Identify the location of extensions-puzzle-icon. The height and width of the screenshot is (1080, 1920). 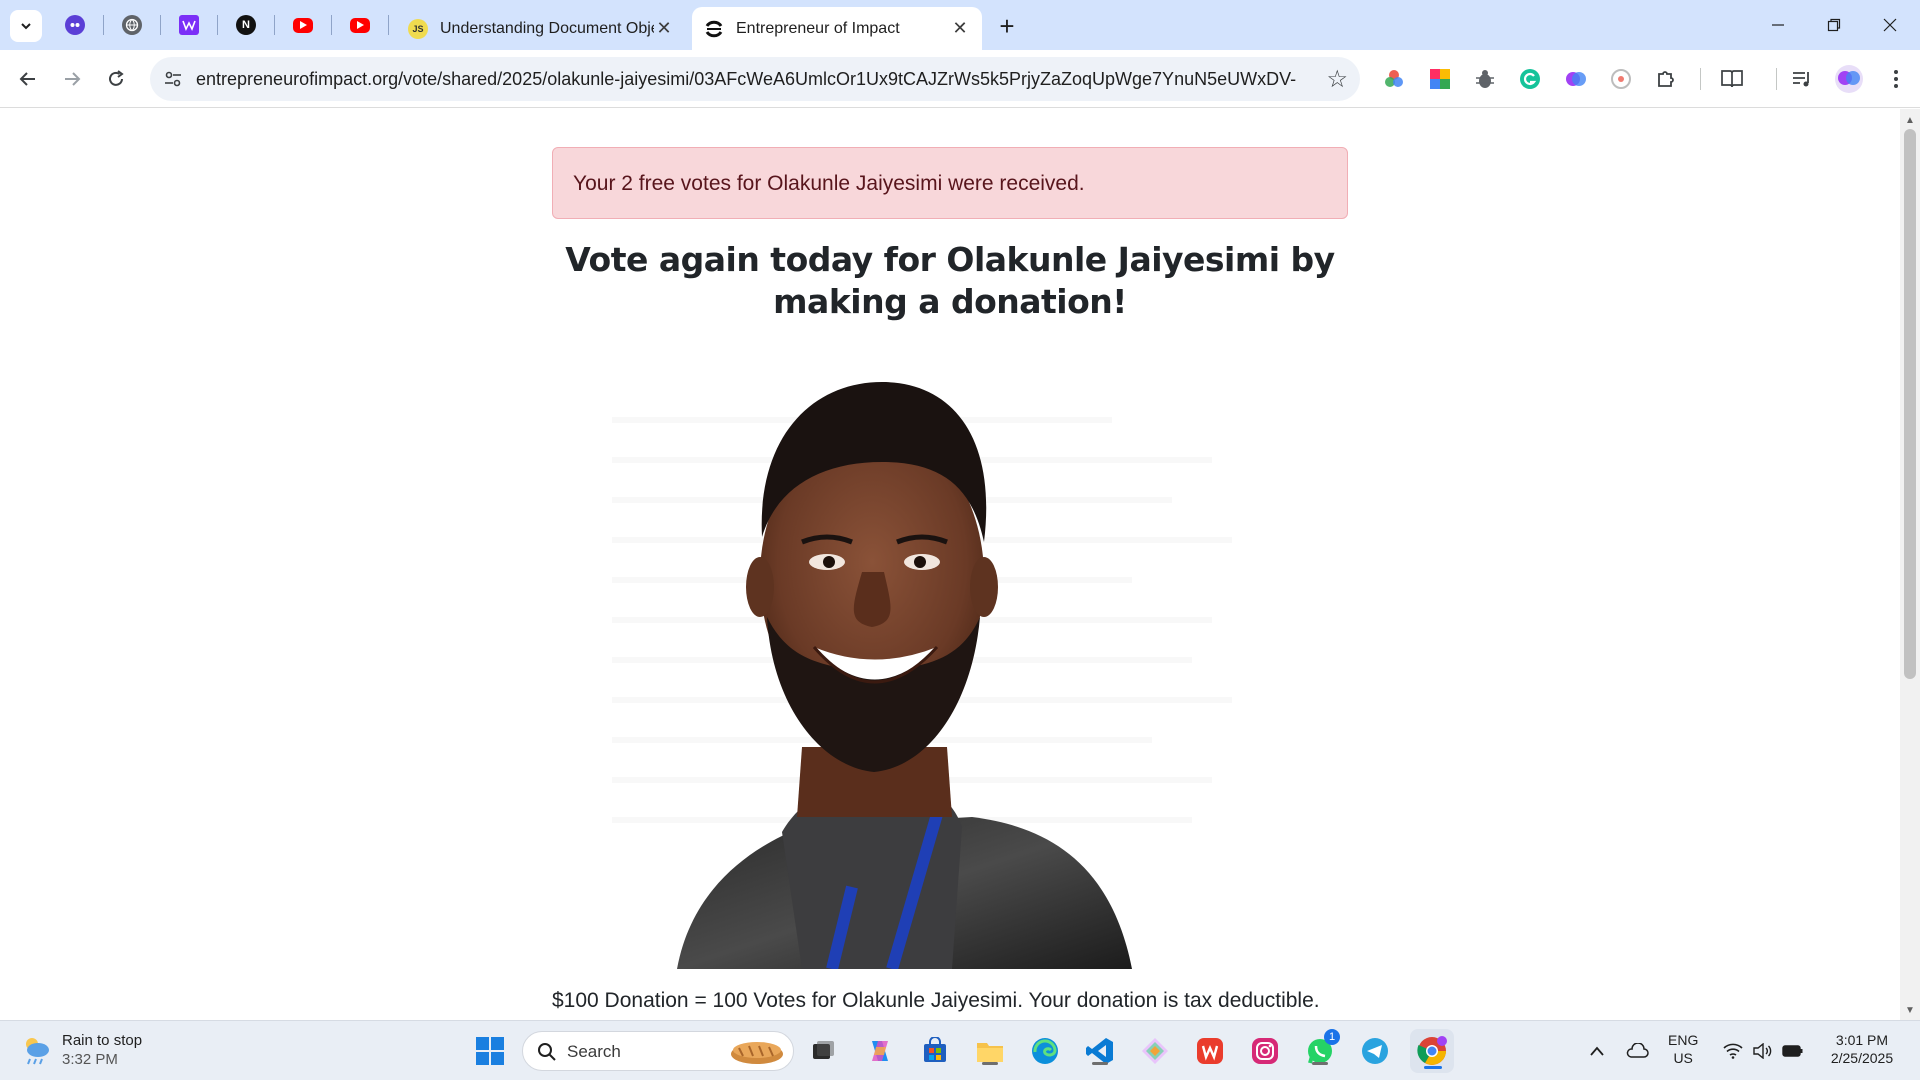
(1666, 79).